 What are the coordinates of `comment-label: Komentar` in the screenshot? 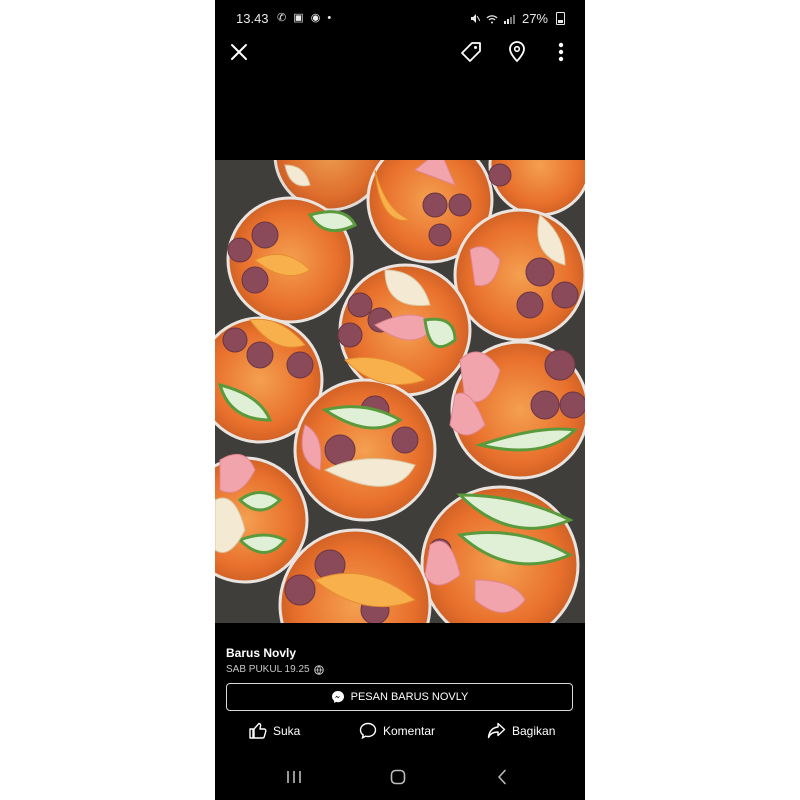 It's located at (409, 730).